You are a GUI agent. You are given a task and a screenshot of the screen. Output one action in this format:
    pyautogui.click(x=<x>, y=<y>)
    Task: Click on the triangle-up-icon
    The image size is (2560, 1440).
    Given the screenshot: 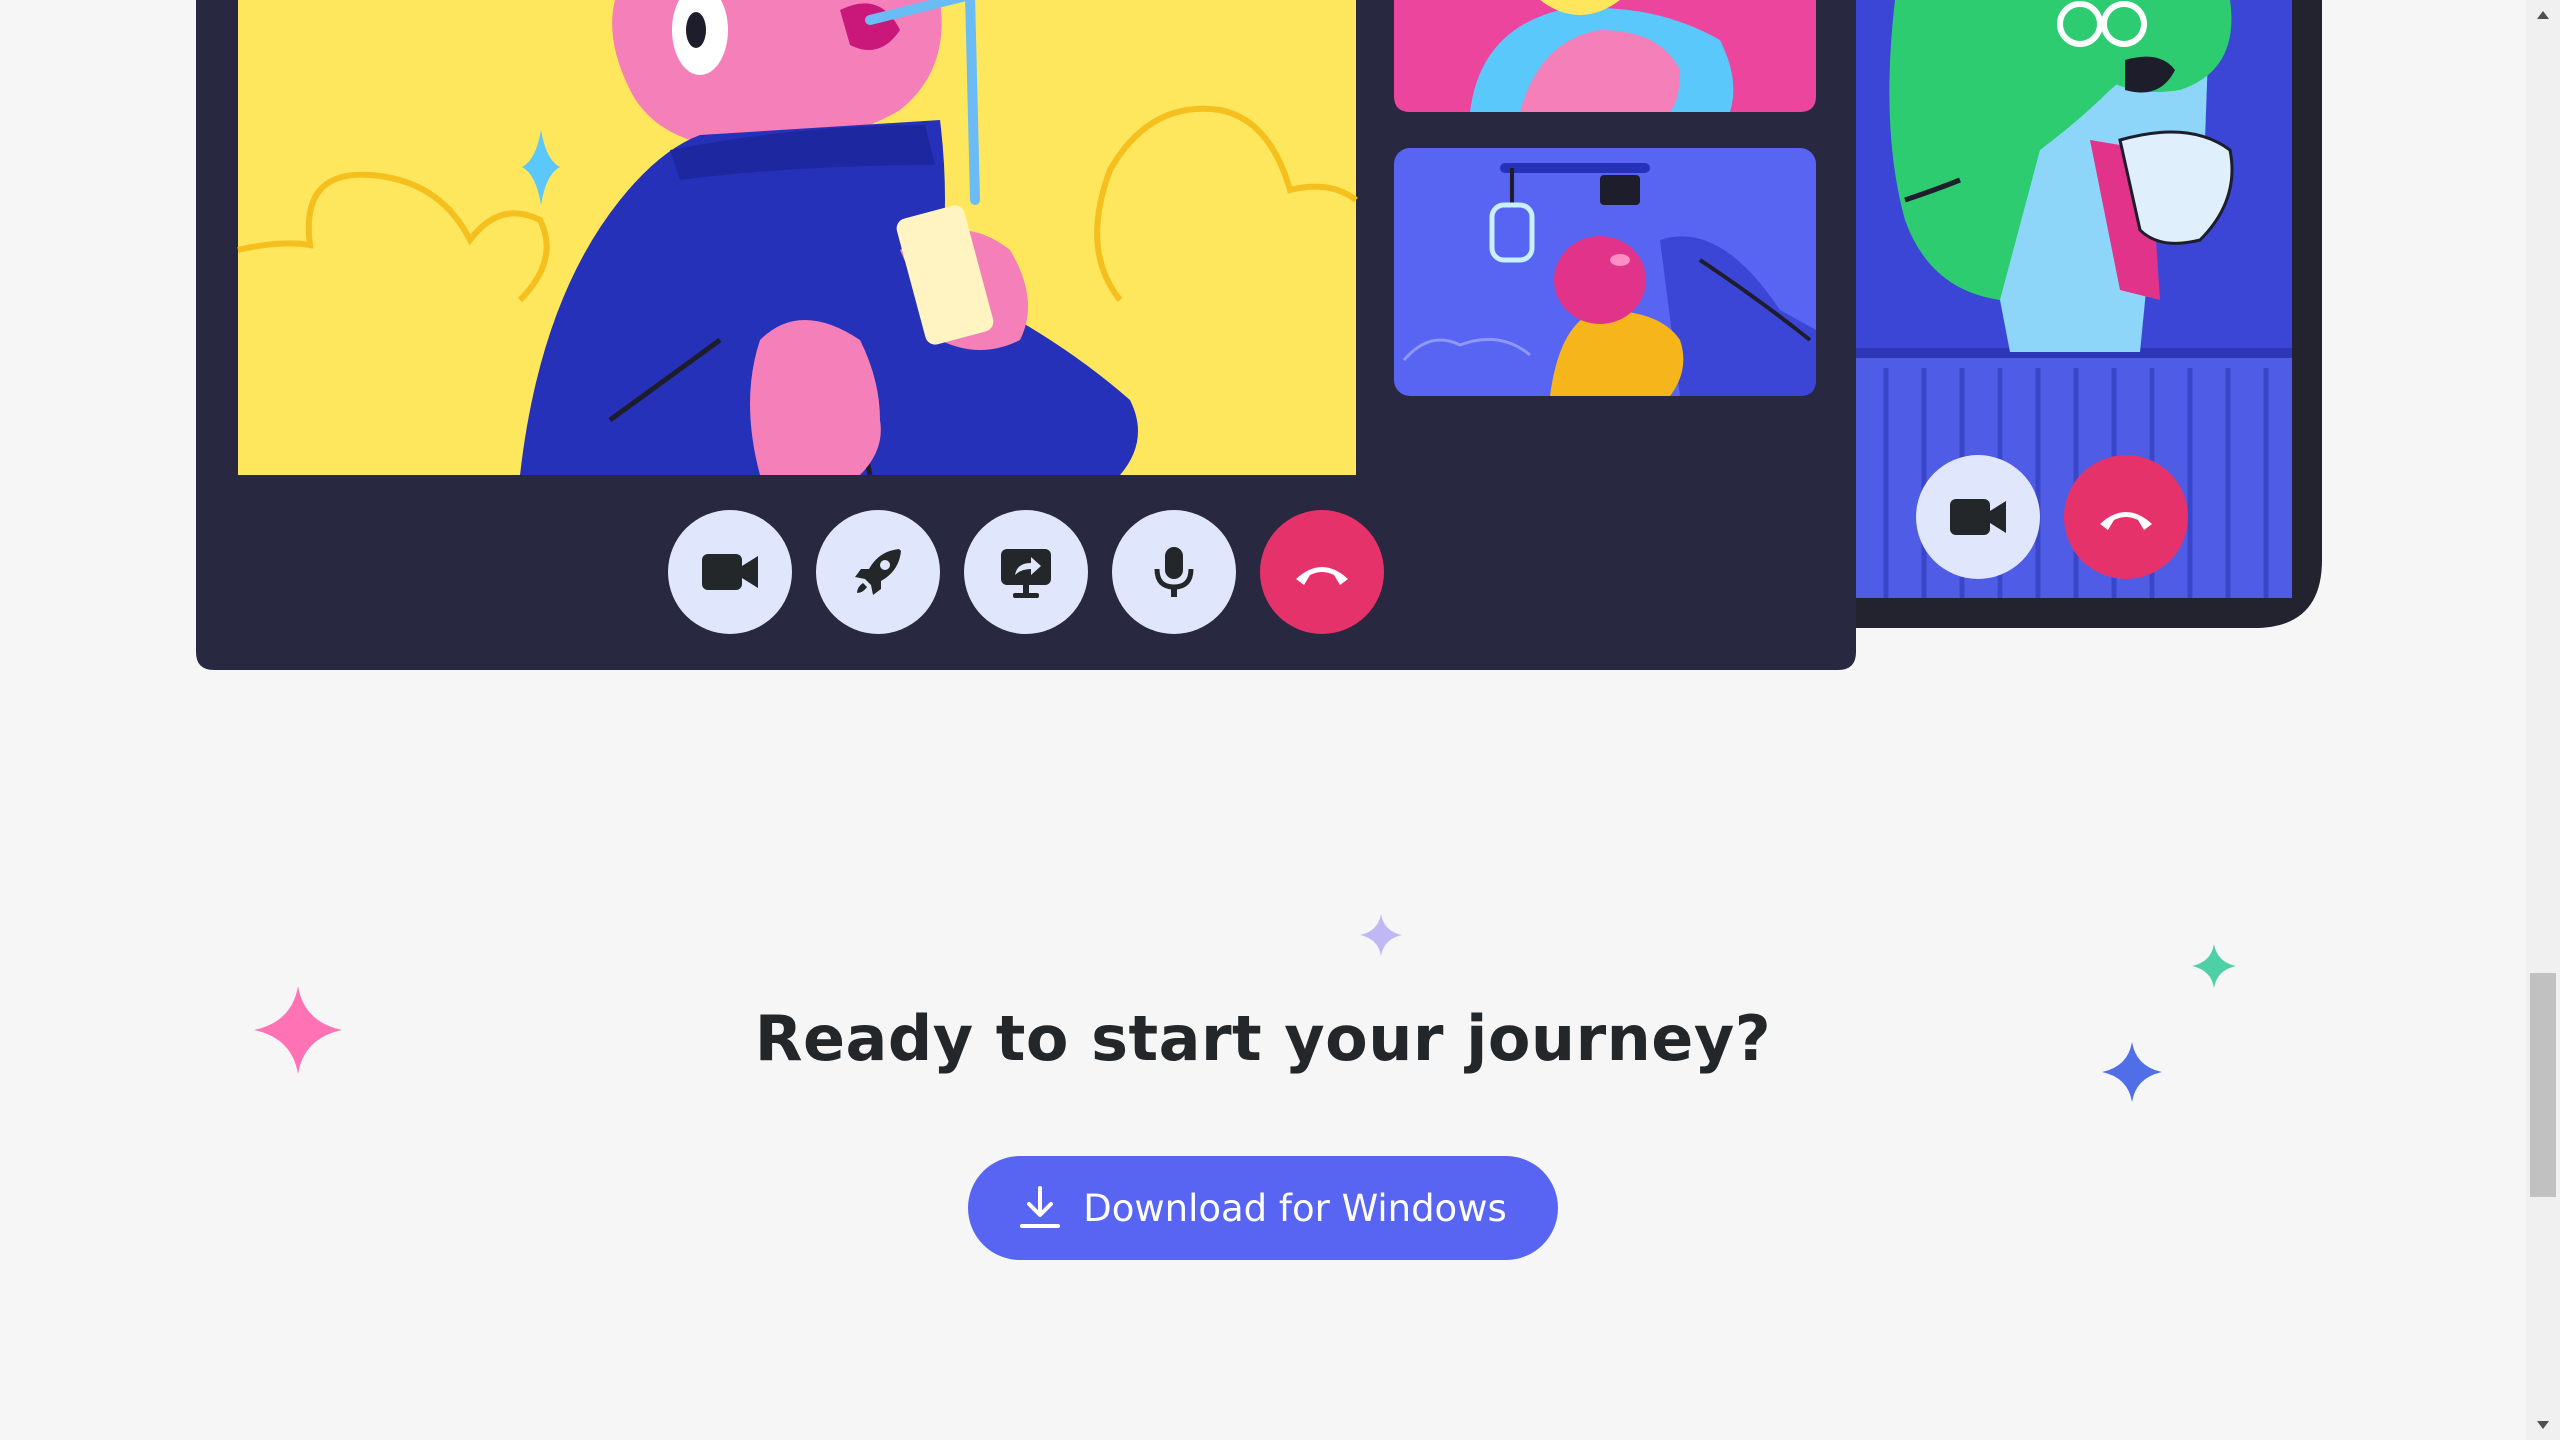 What is the action you would take?
    pyautogui.click(x=2543, y=15)
    